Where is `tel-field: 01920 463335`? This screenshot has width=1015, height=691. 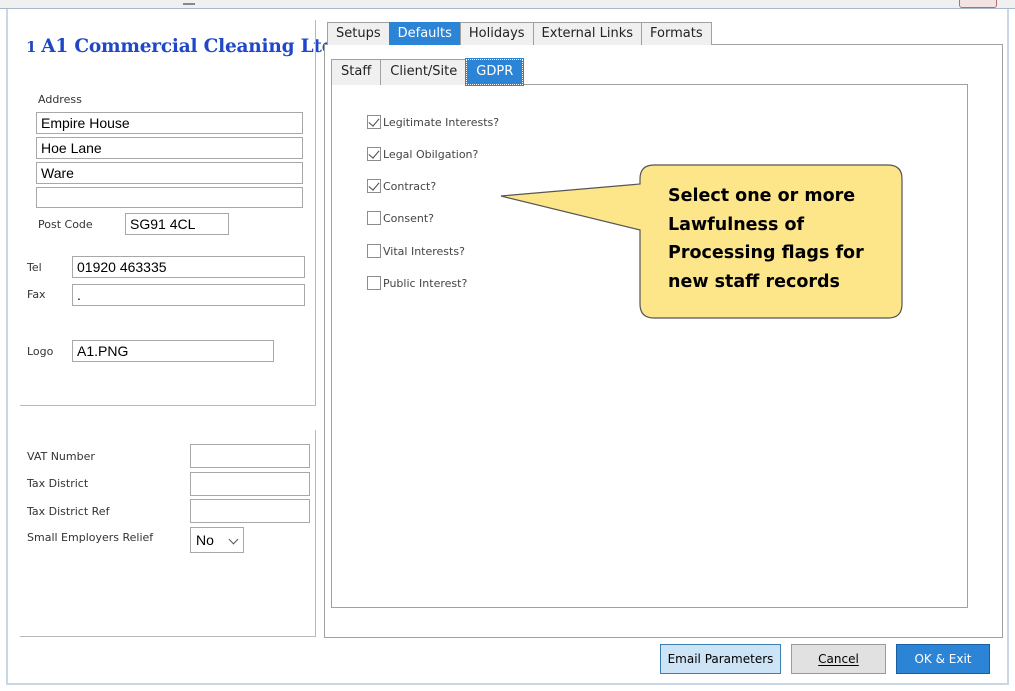
tel-field: 01920 463335 is located at coordinates (188, 267).